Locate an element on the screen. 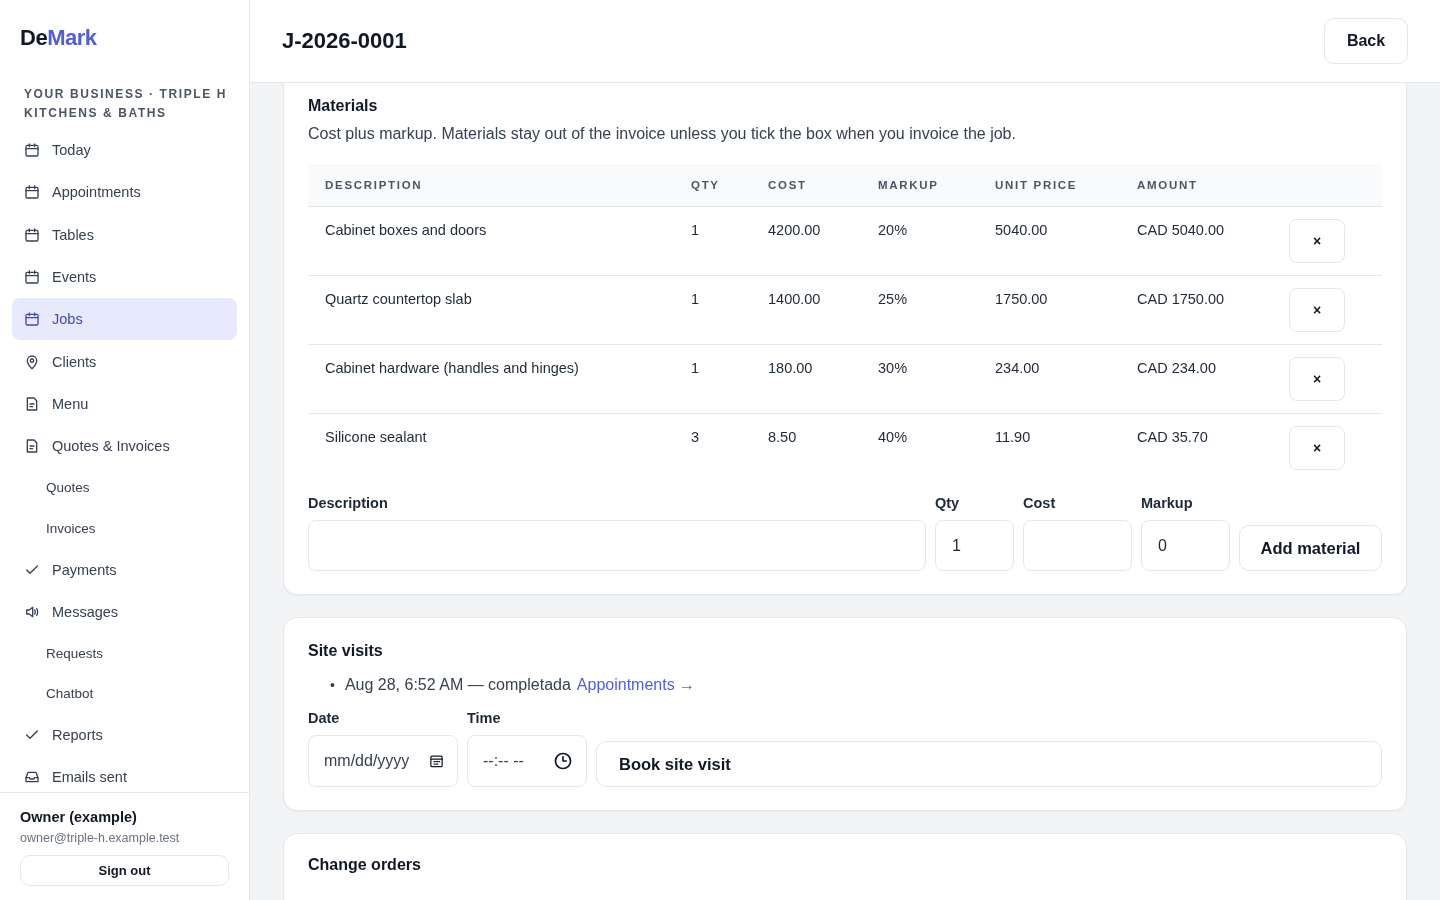  user-name: Owner (example) is located at coordinates (79, 817).